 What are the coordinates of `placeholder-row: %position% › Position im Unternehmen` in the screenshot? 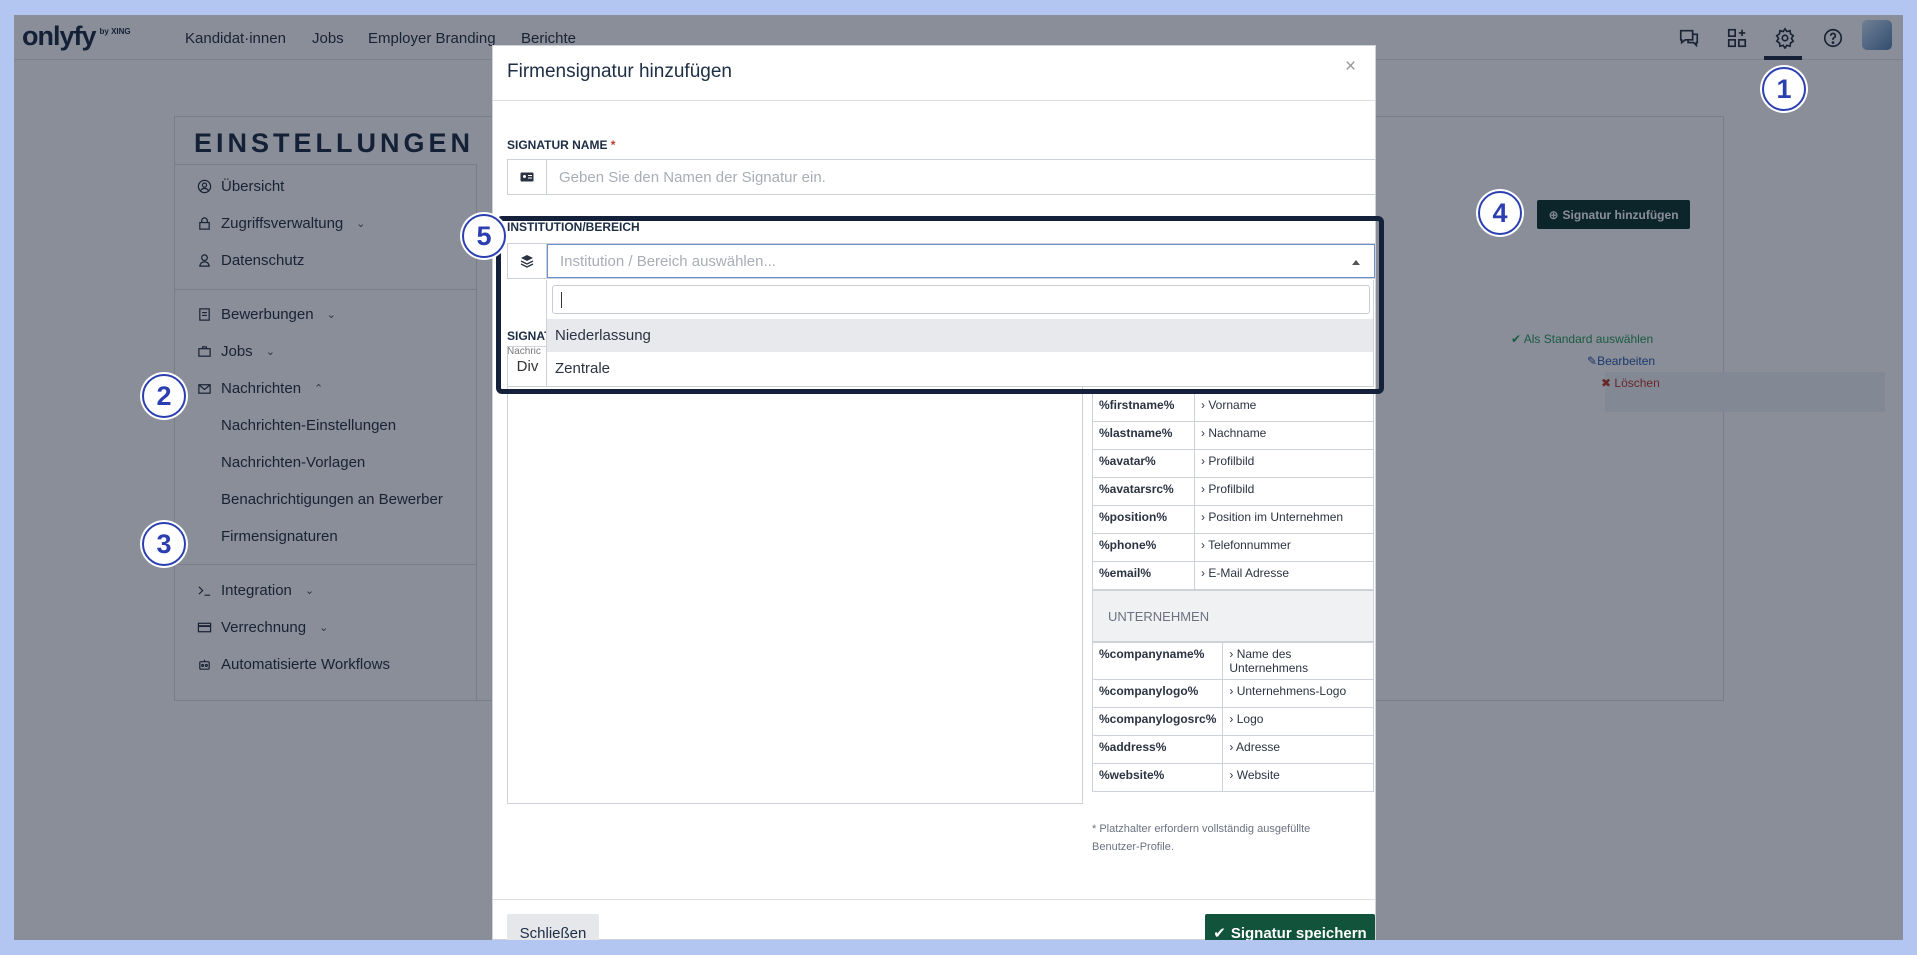 It's located at (1233, 519).